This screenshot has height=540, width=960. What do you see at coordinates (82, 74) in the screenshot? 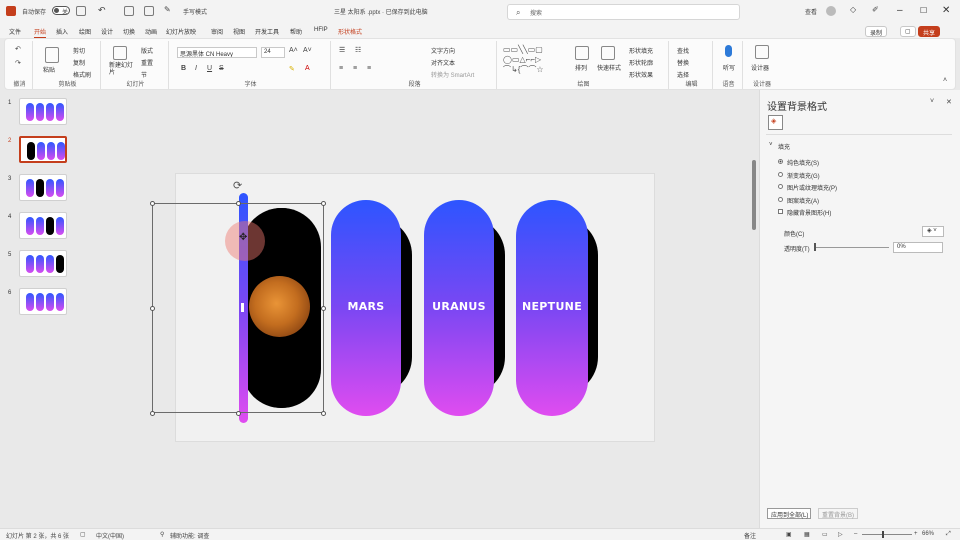
I see `format-painter-button: 格式刷` at bounding box center [82, 74].